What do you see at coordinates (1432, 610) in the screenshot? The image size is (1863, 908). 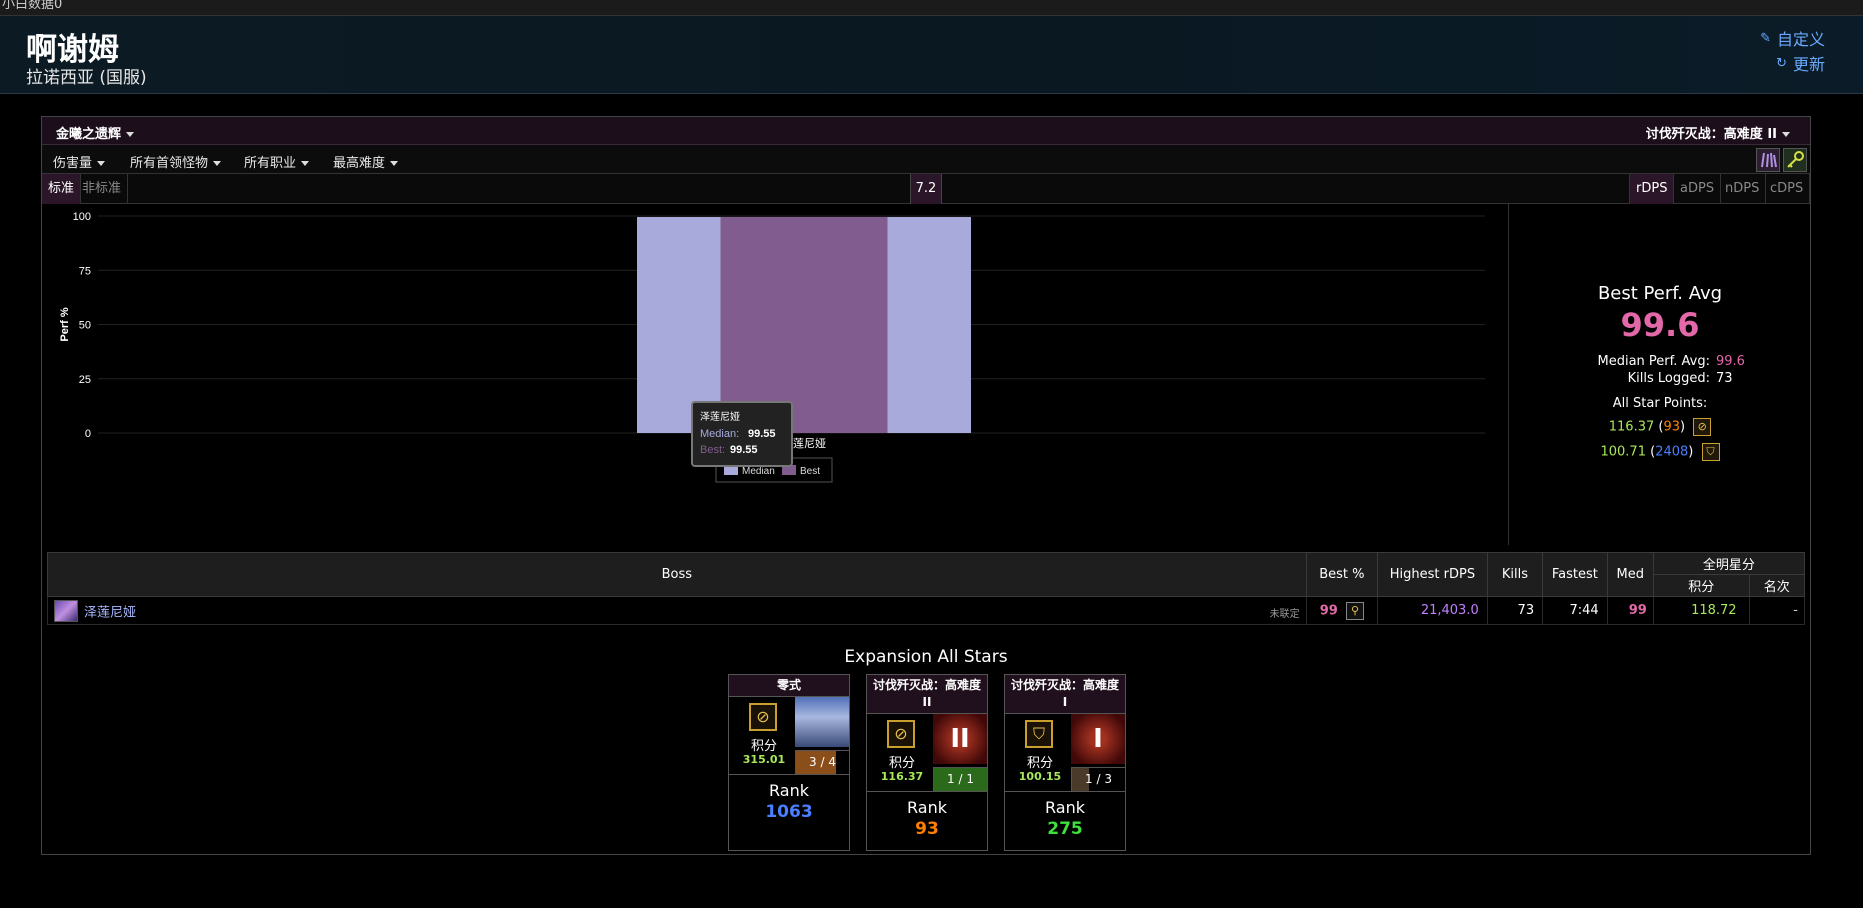 I see `highest-cell: 21,403.0` at bounding box center [1432, 610].